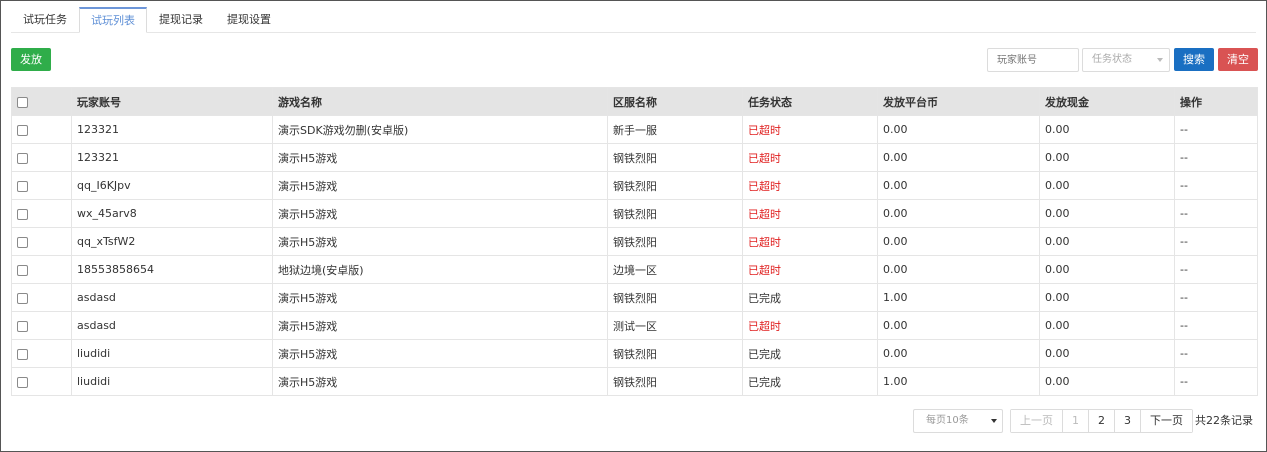 The height and width of the screenshot is (452, 1267). Describe the element at coordinates (675, 129) in the screenshot. I see `server-name-cell: 新手一服` at that location.